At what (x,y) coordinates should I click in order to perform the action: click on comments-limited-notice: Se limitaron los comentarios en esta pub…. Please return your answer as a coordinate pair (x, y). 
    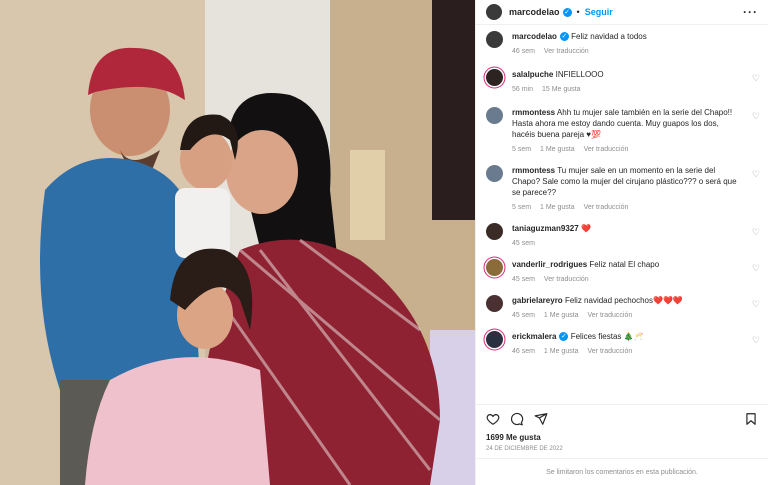
    Looking at the image, I should click on (622, 471).